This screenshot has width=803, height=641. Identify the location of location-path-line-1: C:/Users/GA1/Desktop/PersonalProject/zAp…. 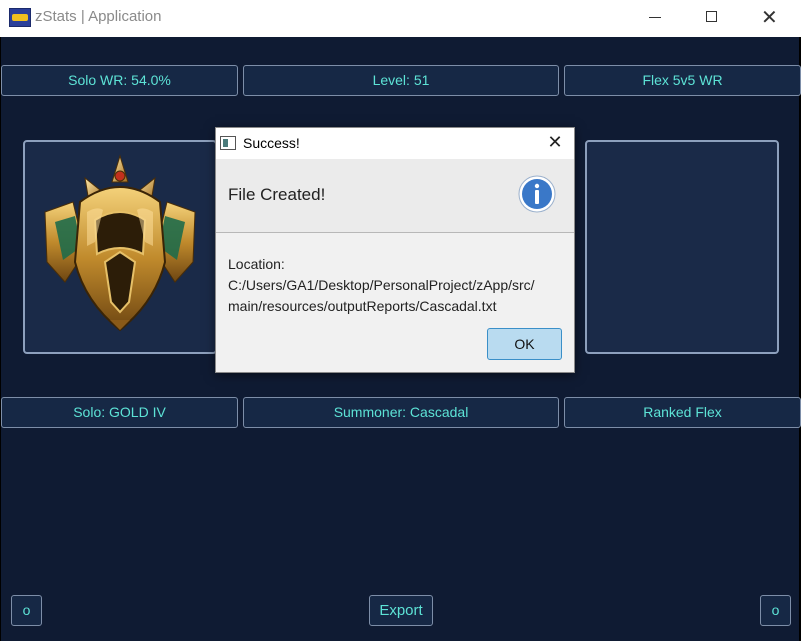
(381, 285).